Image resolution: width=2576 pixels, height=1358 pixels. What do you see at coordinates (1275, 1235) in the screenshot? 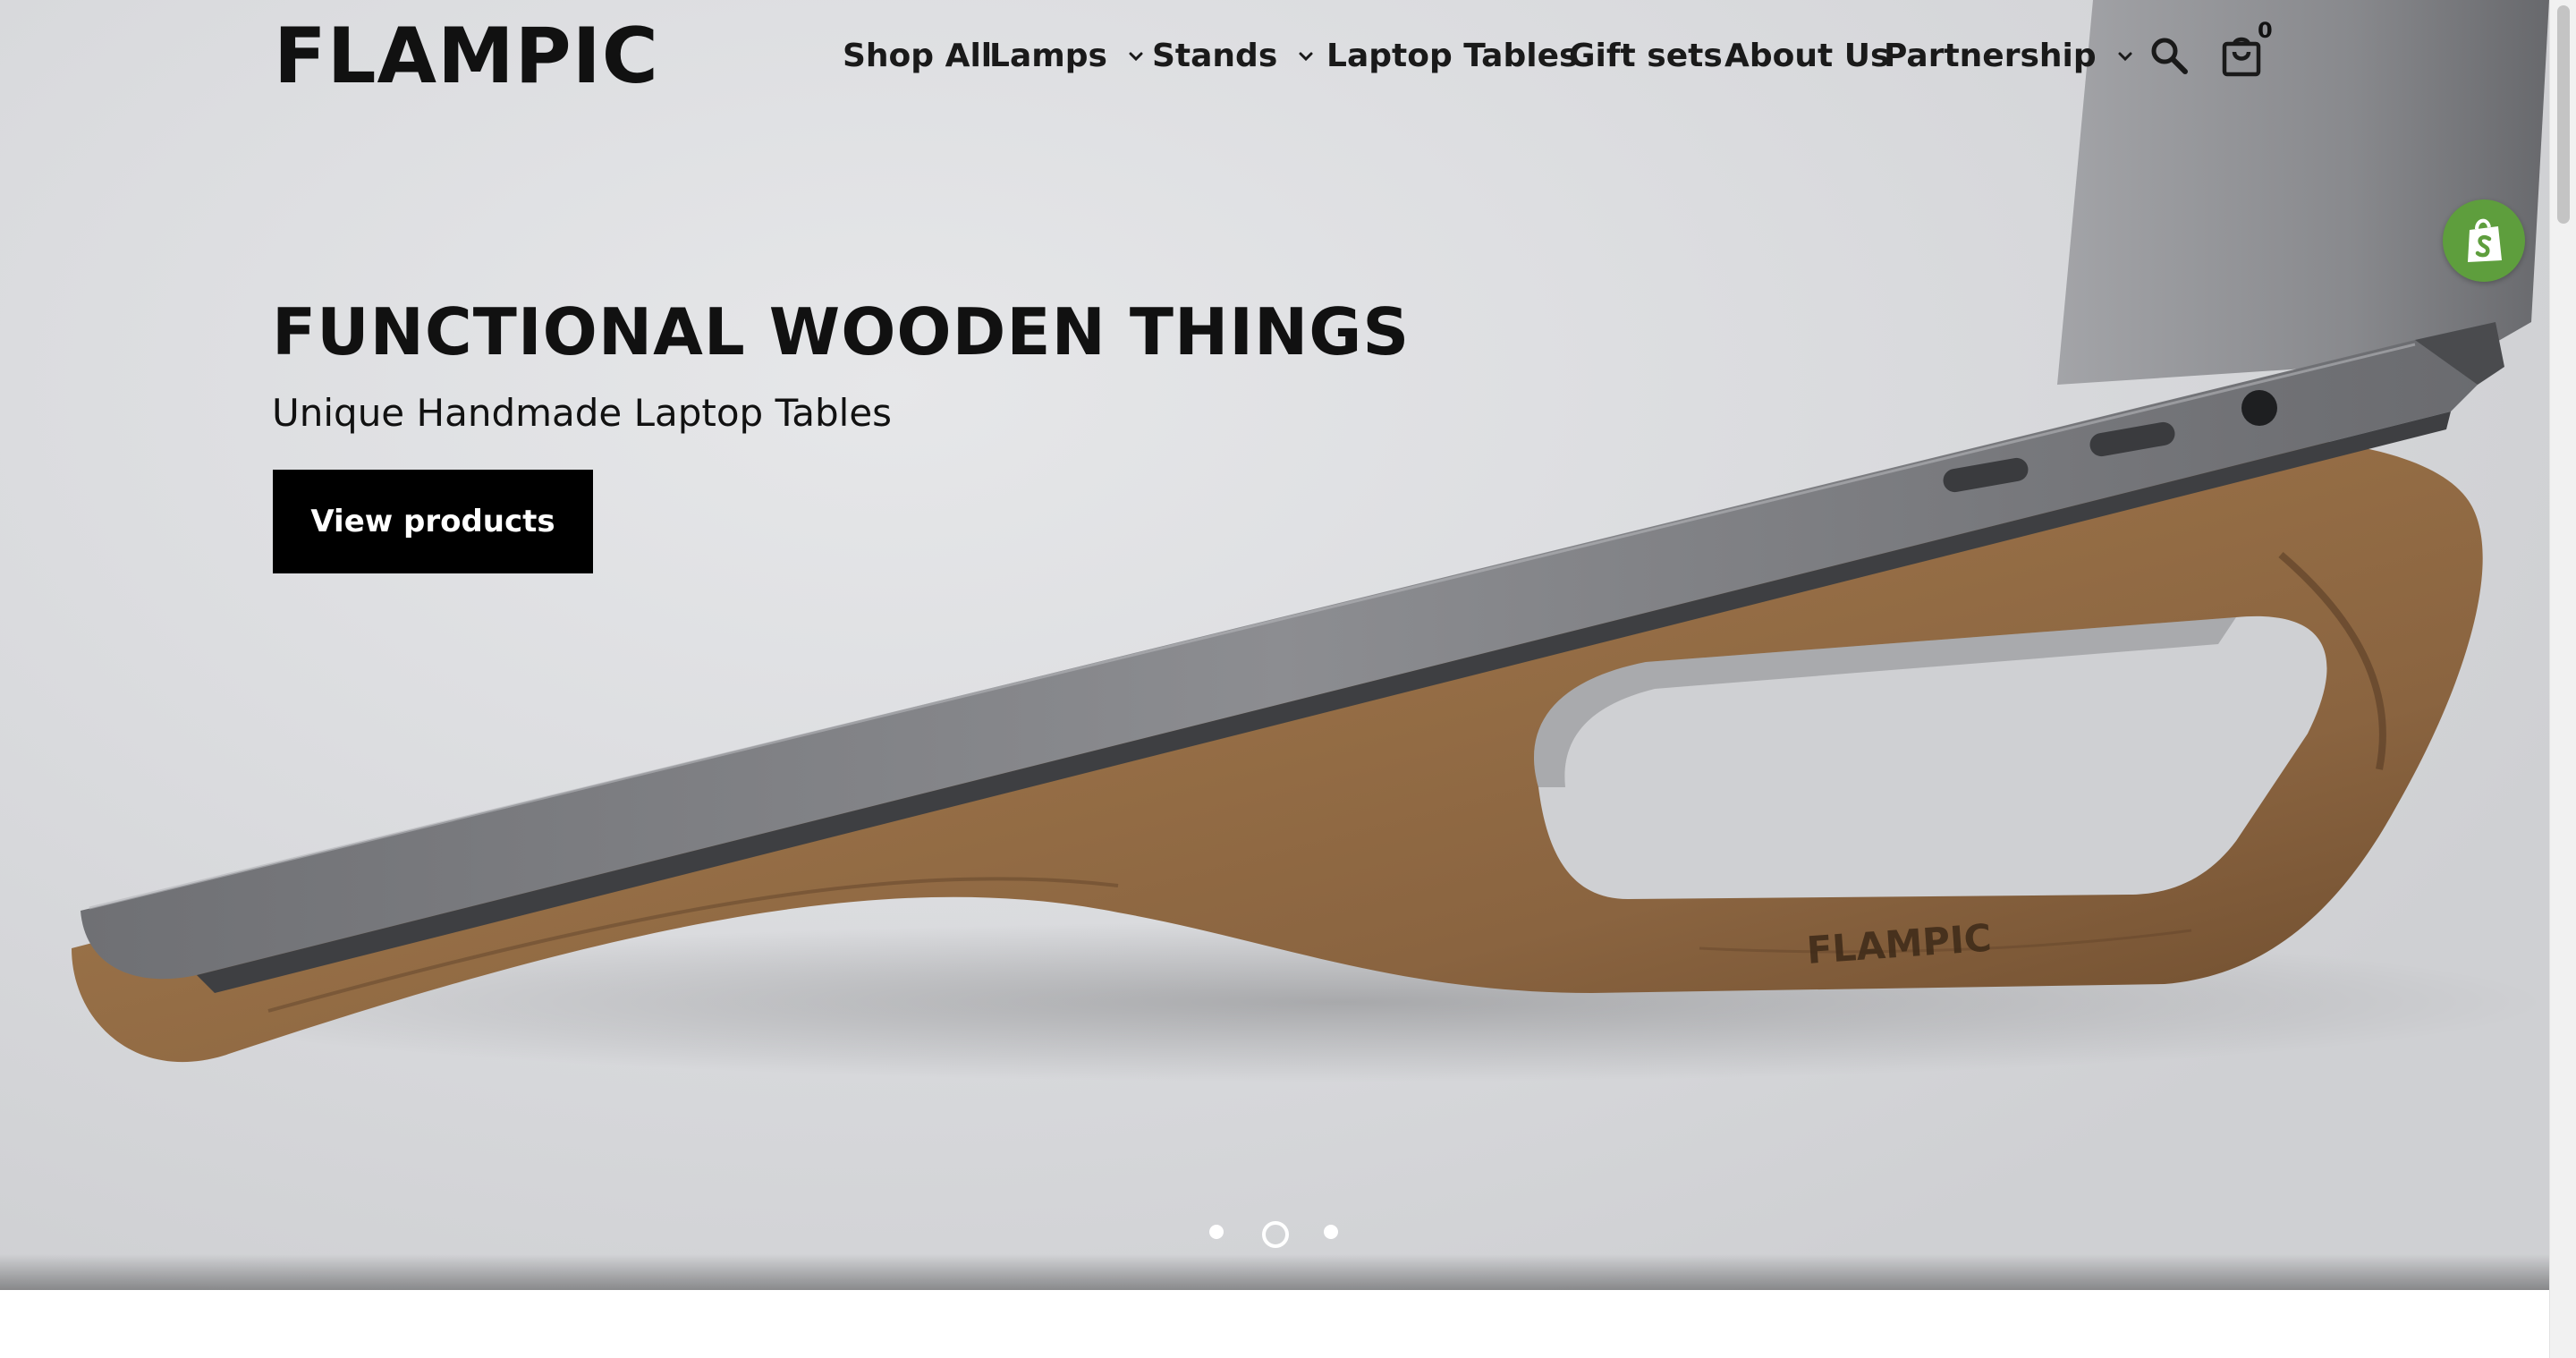
I see `slide-dot-2-active` at bounding box center [1275, 1235].